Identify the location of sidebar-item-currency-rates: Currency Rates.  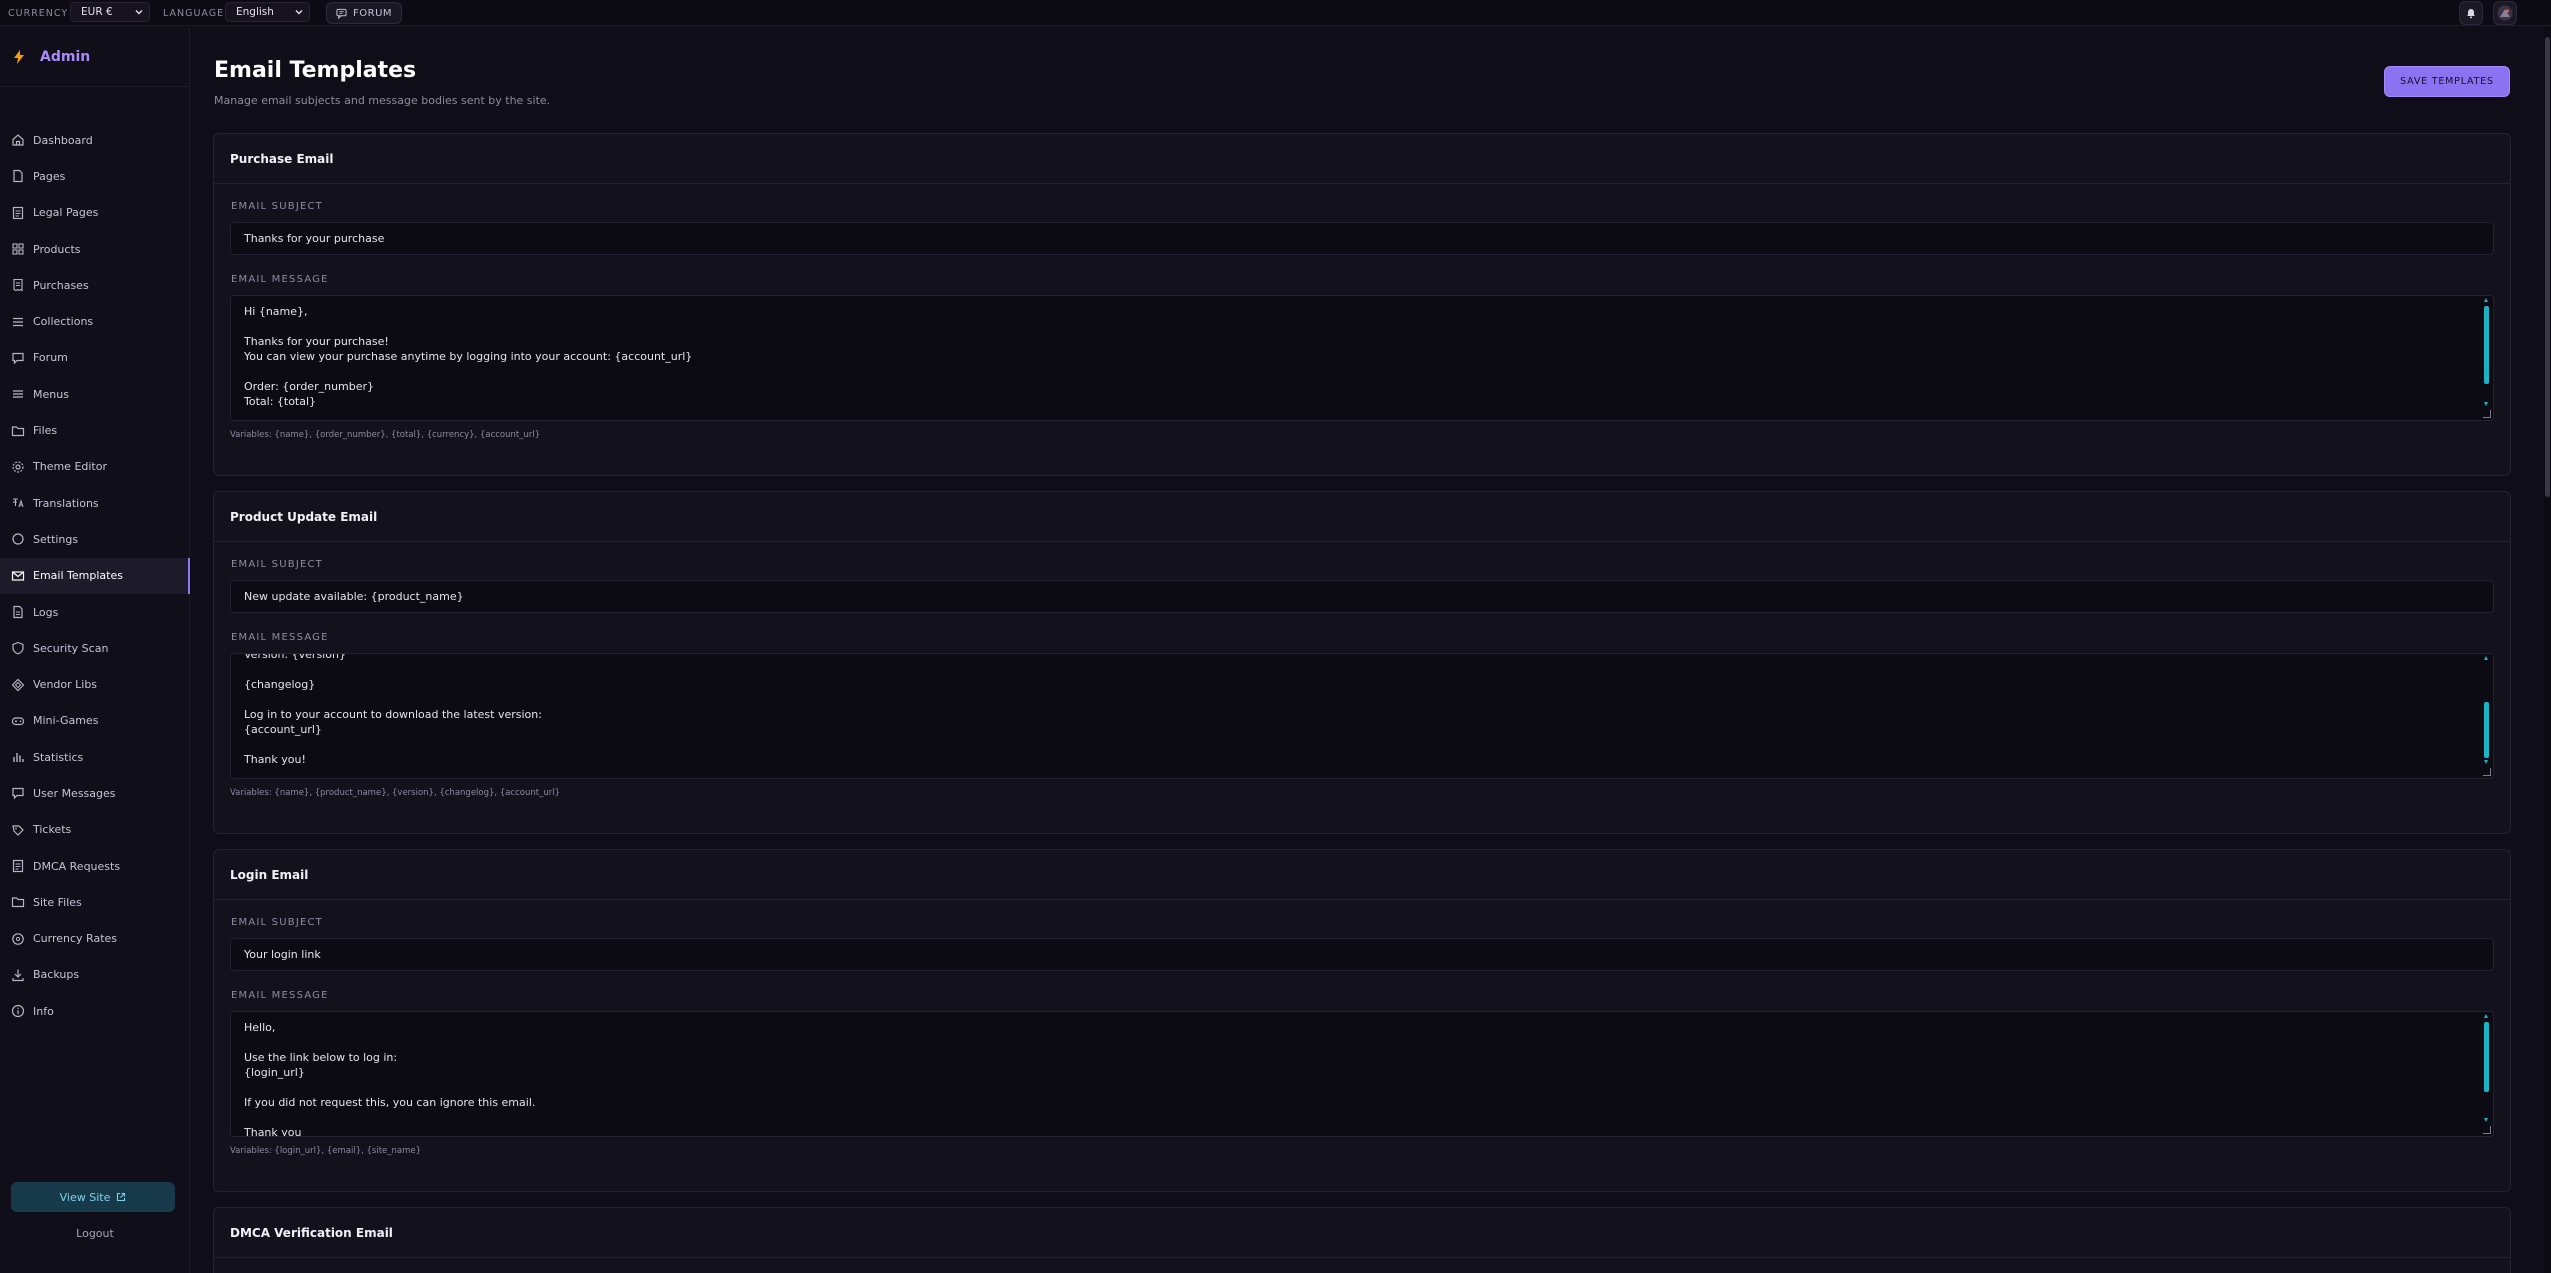
(95, 939).